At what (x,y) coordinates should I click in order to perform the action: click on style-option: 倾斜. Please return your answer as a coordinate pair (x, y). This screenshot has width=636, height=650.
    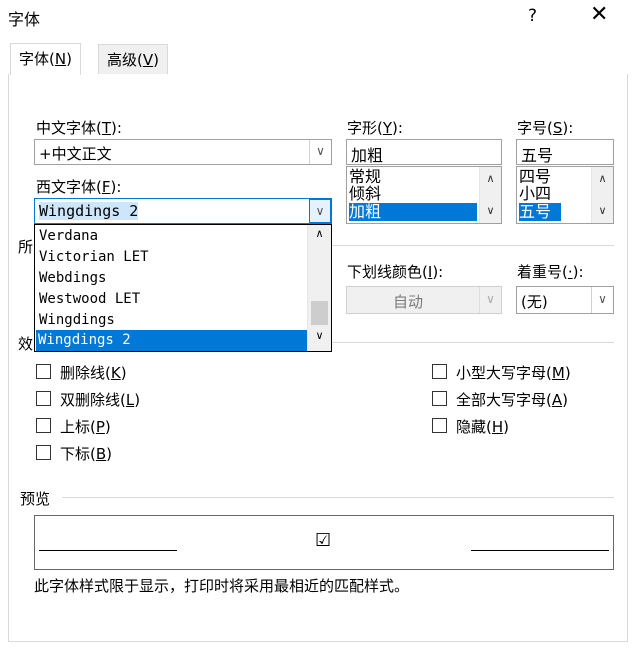
    Looking at the image, I should click on (365, 194).